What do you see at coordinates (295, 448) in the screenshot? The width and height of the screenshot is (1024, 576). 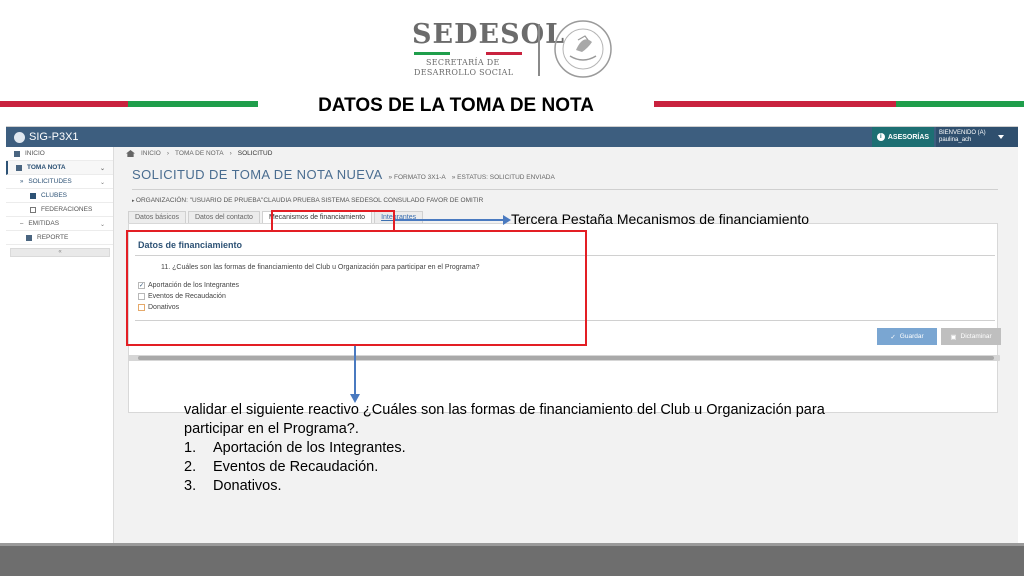 I see `list-item: 1. Aportación de los Integrantes.` at bounding box center [295, 448].